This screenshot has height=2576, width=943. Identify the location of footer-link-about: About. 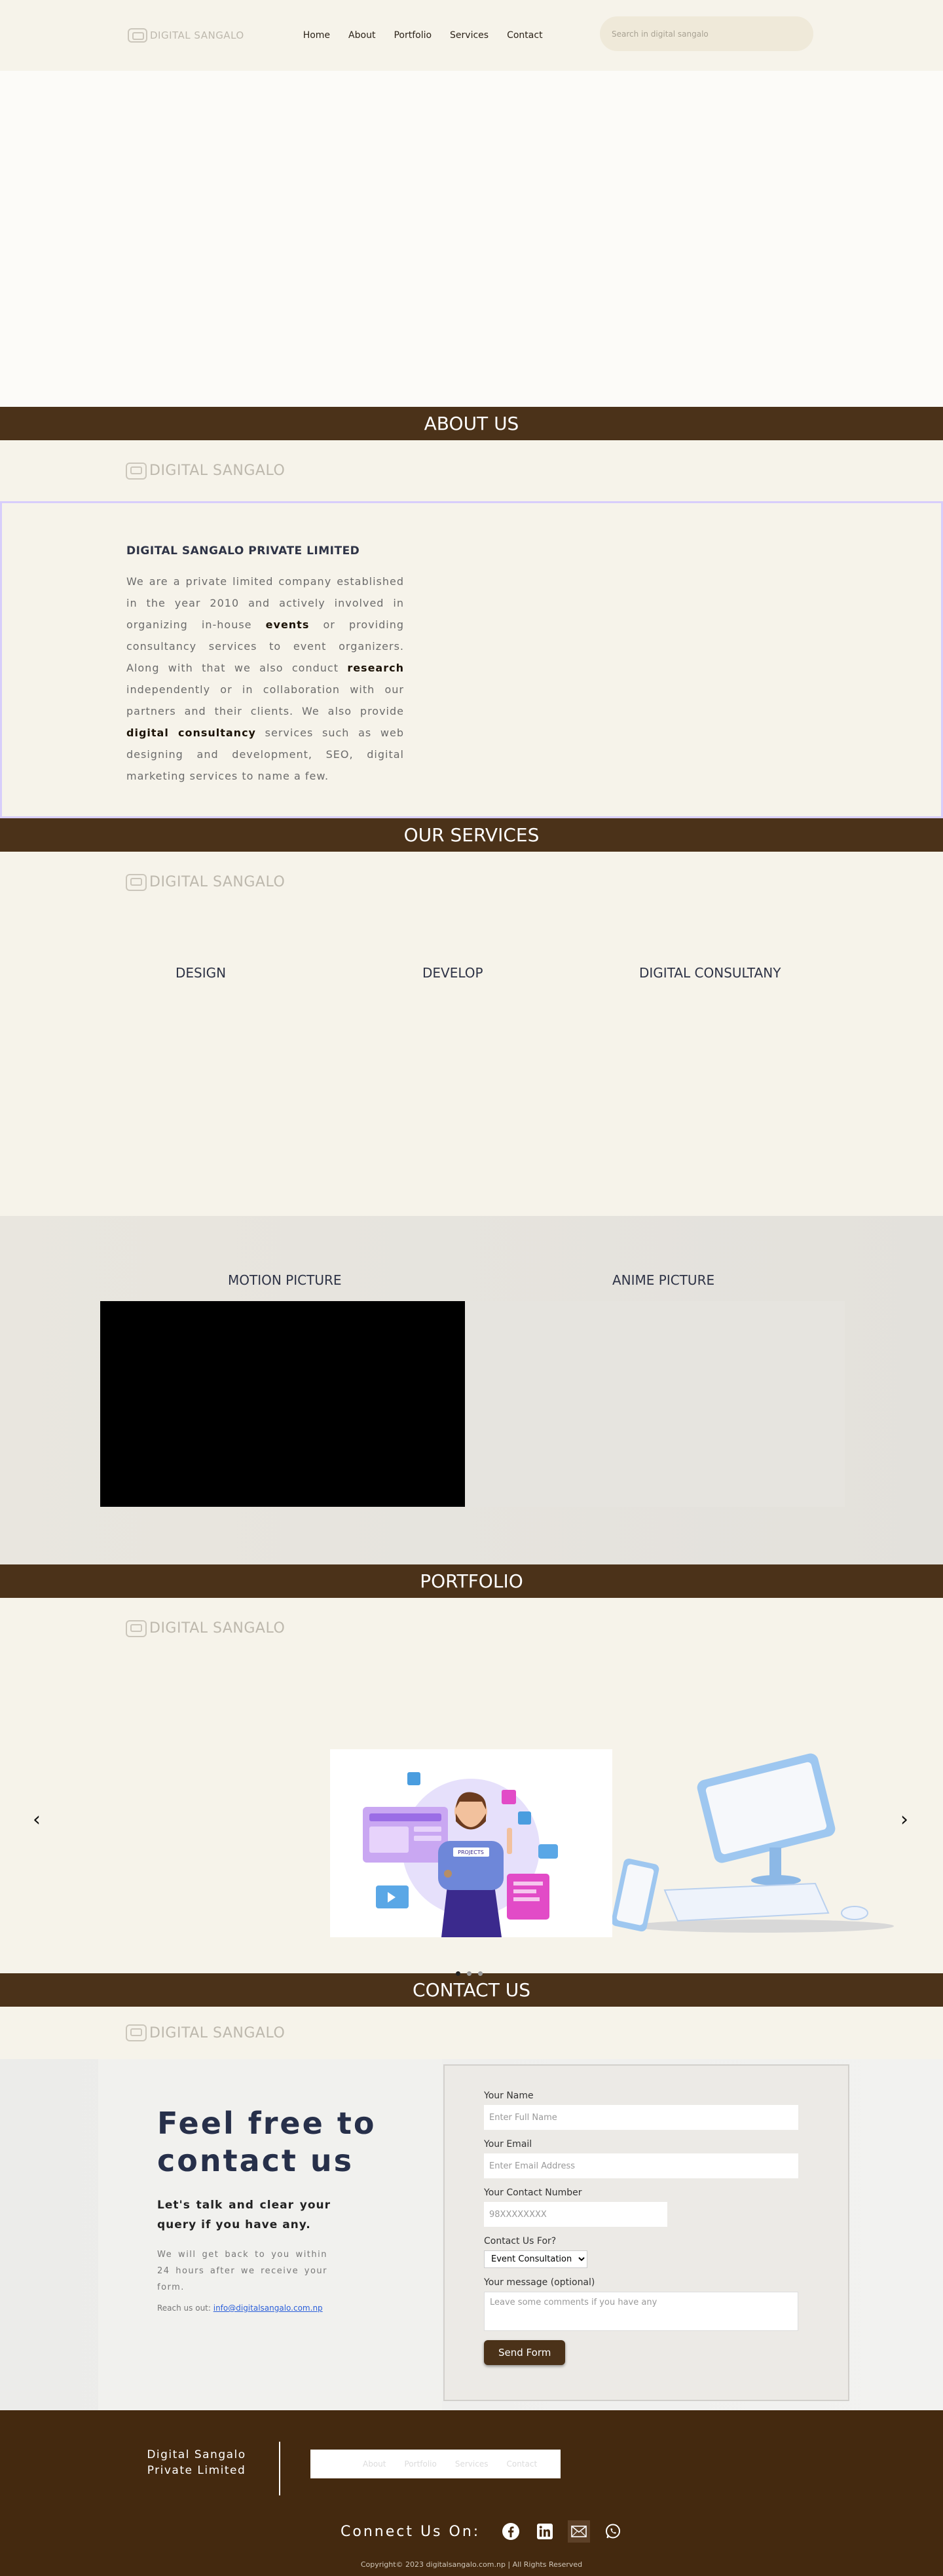
(374, 2464).